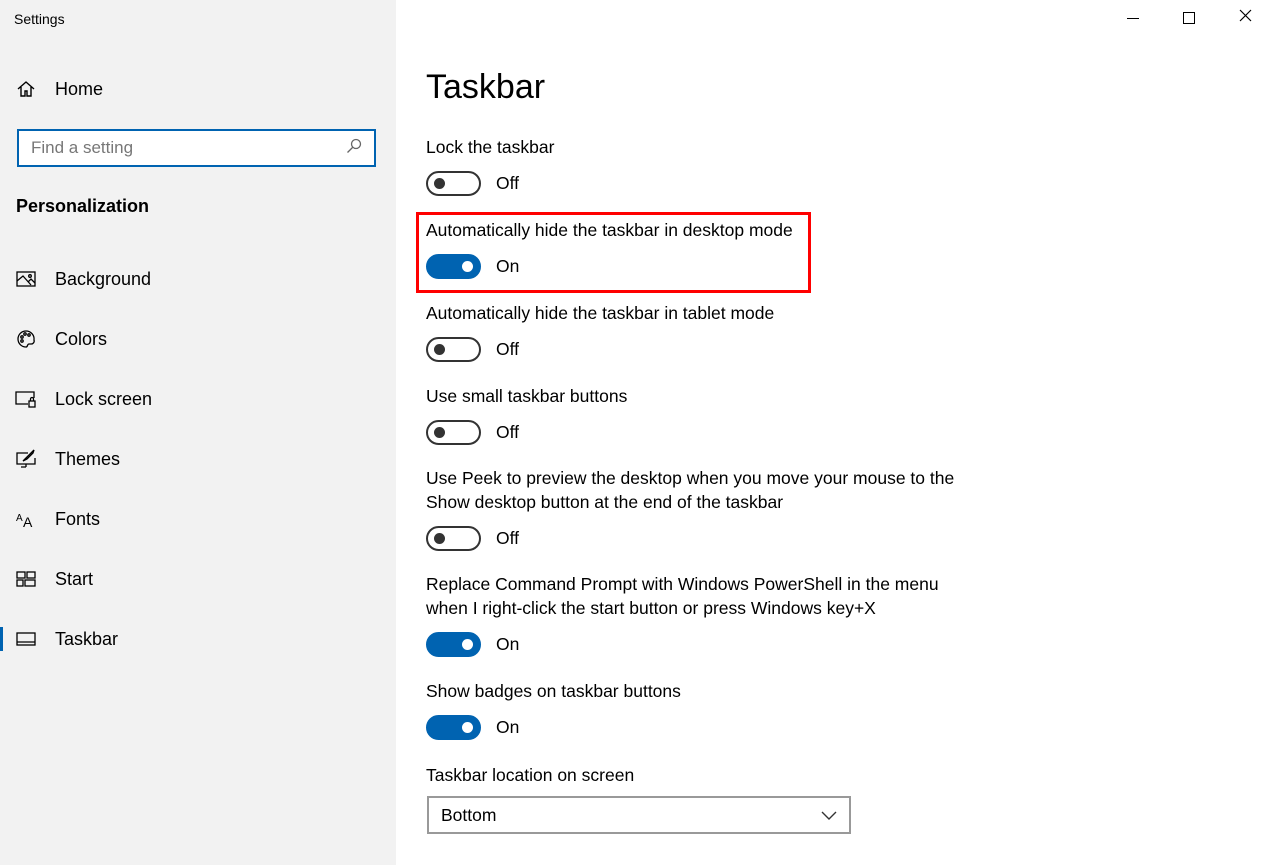  Describe the element at coordinates (79, 88) in the screenshot. I see `sidebar-item-label: Home` at that location.